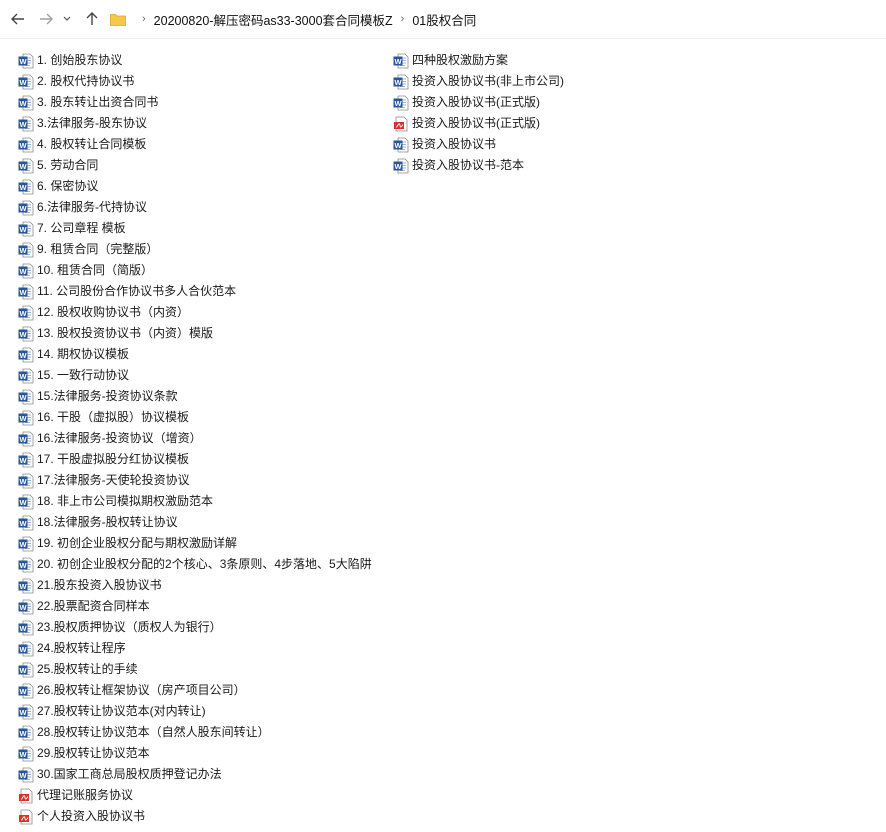  Describe the element at coordinates (203, 795) in the screenshot. I see `file-item: 代理记账服务协议` at that location.